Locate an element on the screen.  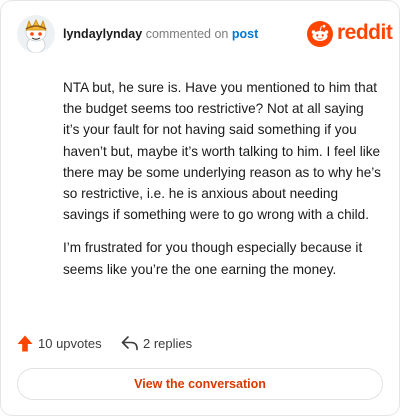
replies-count: 2 replies is located at coordinates (161, 344).